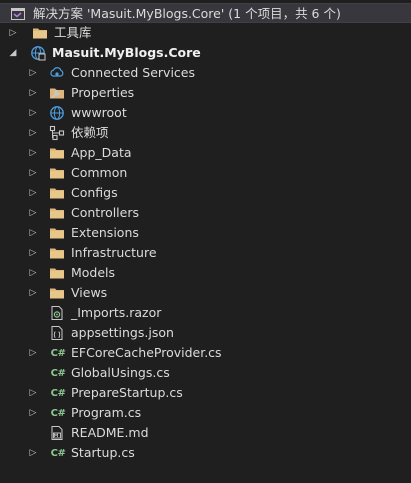  What do you see at coordinates (18, 14) in the screenshot?
I see `solution-icon` at bounding box center [18, 14].